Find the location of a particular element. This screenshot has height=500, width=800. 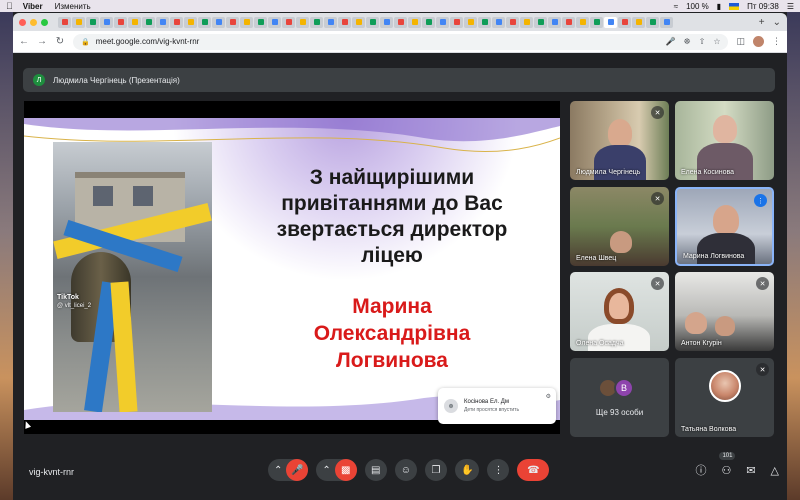

people-icon: ⚇ is located at coordinates (726, 471).